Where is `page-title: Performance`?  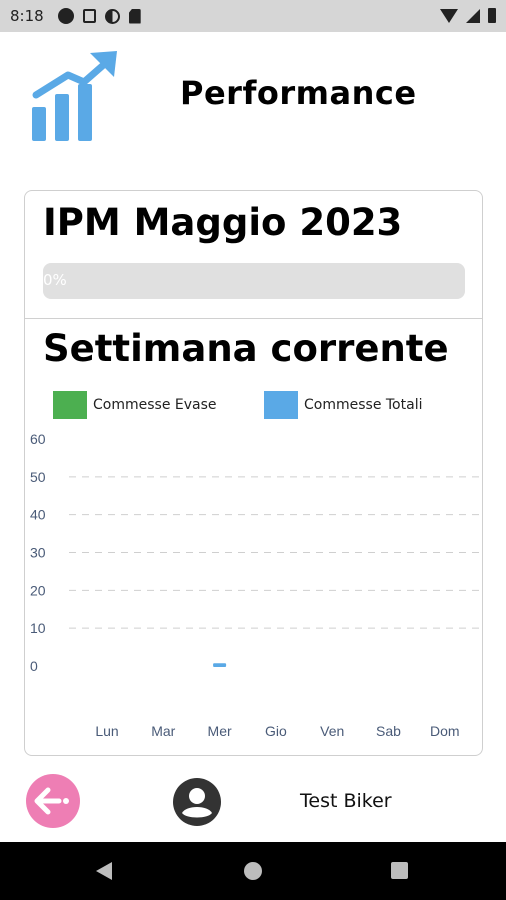
page-title: Performance is located at coordinates (298, 93).